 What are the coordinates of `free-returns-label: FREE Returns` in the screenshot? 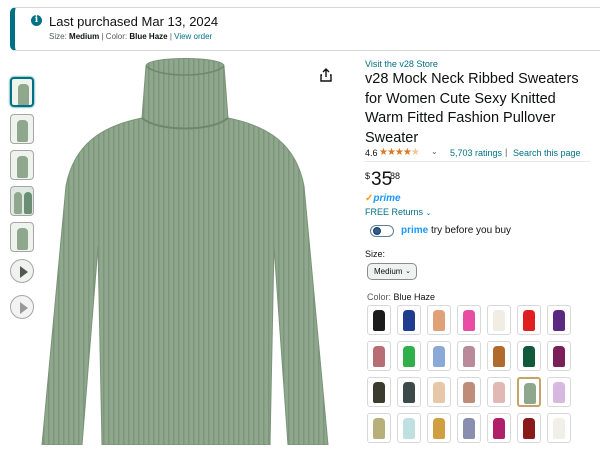 It's located at (394, 212).